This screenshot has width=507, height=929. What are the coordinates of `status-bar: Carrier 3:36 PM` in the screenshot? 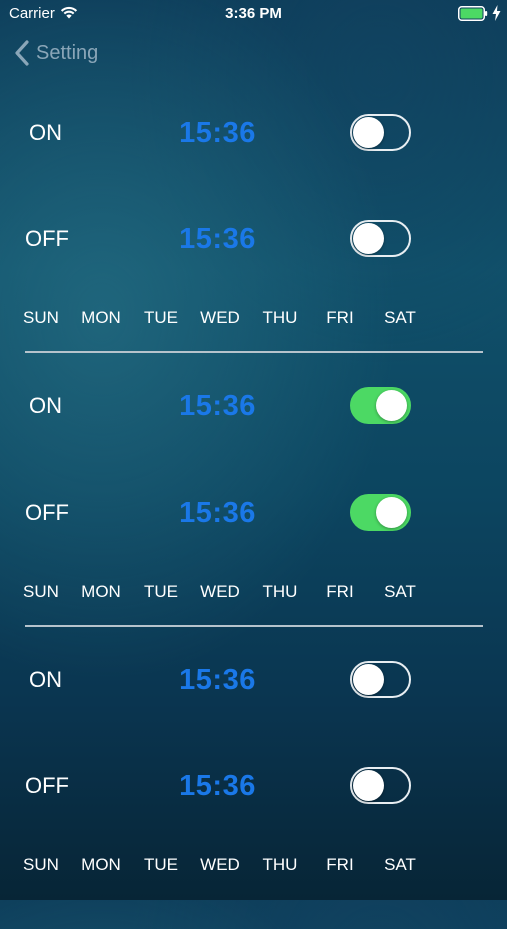 It's located at (253, 14).